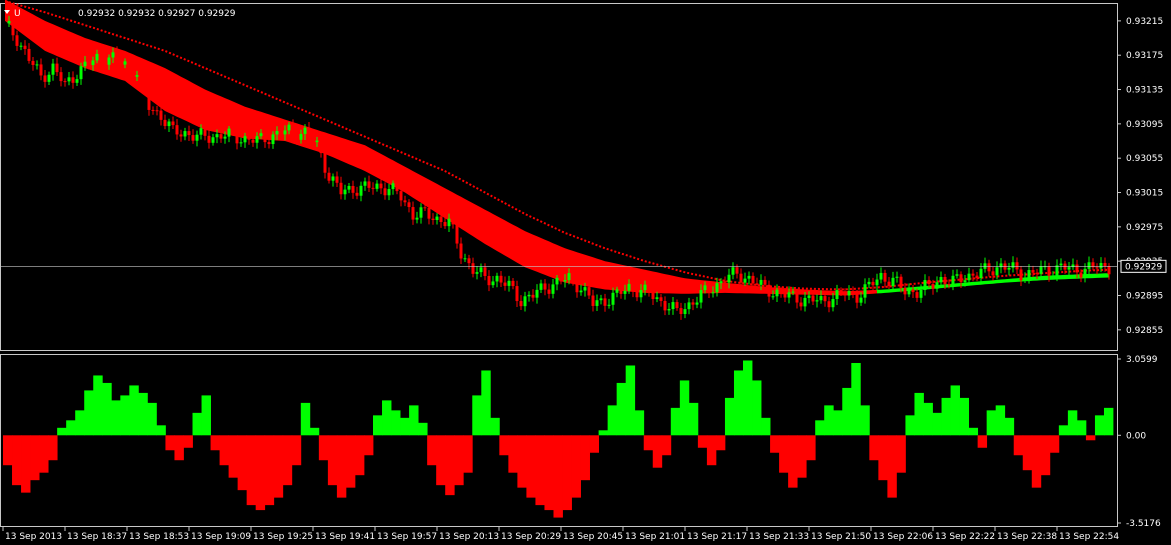 This screenshot has height=545, width=1171. I want to click on symbol-name: U, so click(17, 14).